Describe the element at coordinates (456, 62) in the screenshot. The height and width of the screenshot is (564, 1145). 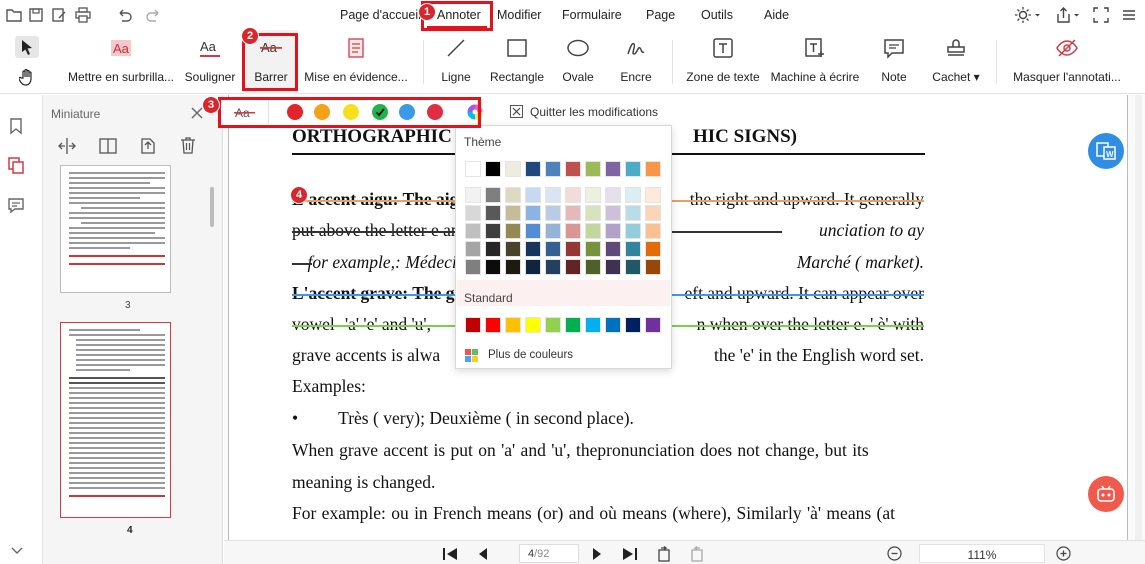
I see `line-tool: Ligne` at that location.